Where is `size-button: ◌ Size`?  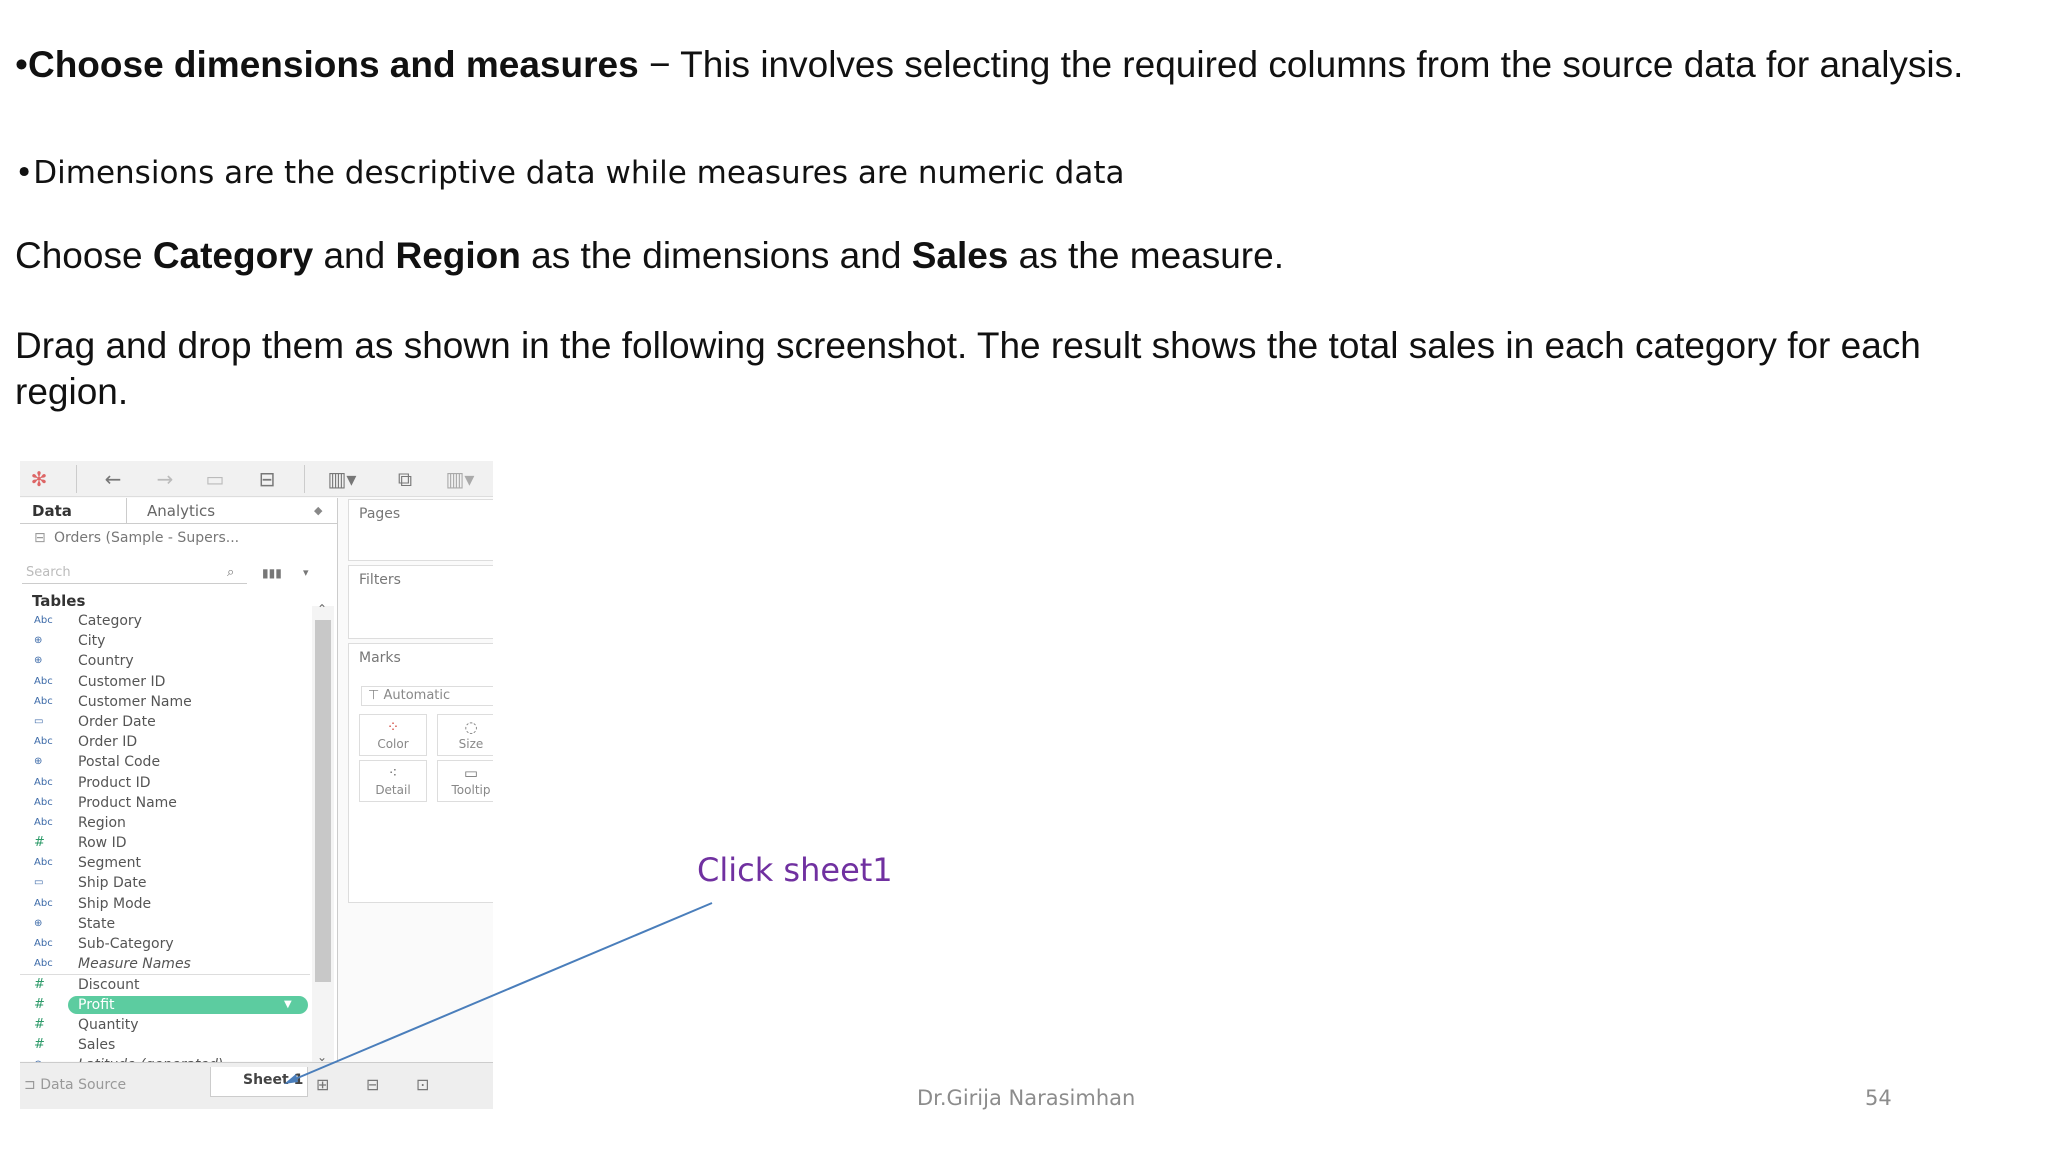
size-button: ◌ Size is located at coordinates (465, 735).